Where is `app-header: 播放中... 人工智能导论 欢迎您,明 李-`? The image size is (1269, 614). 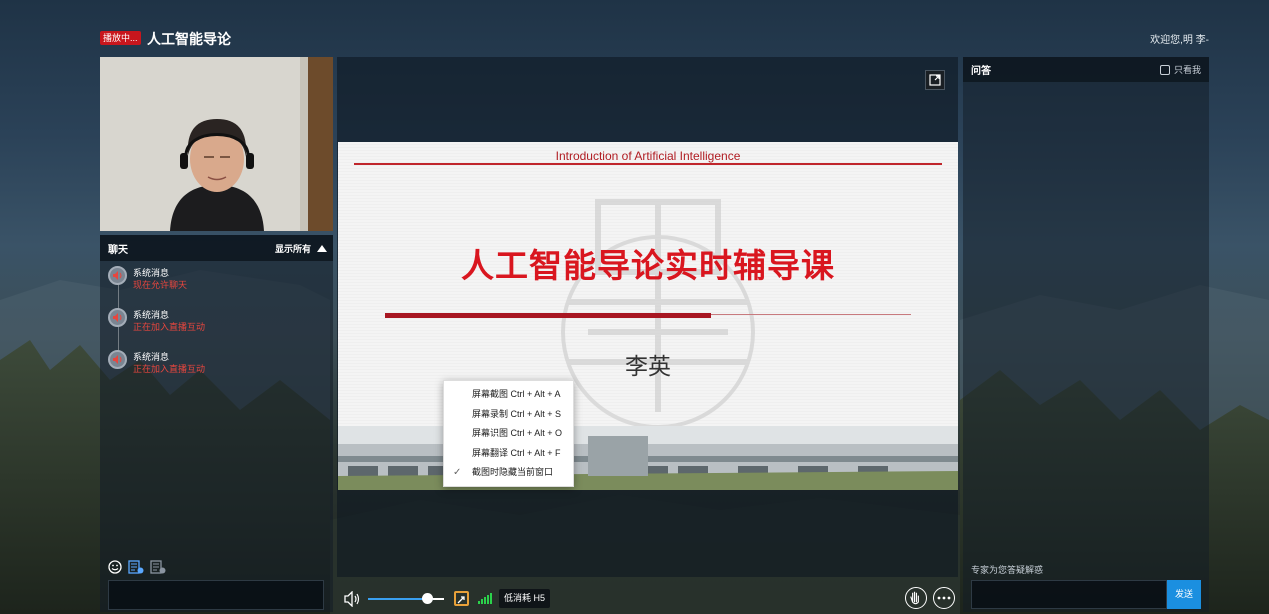 app-header: 播放中... 人工智能导论 欢迎您,明 李- is located at coordinates (634, 28).